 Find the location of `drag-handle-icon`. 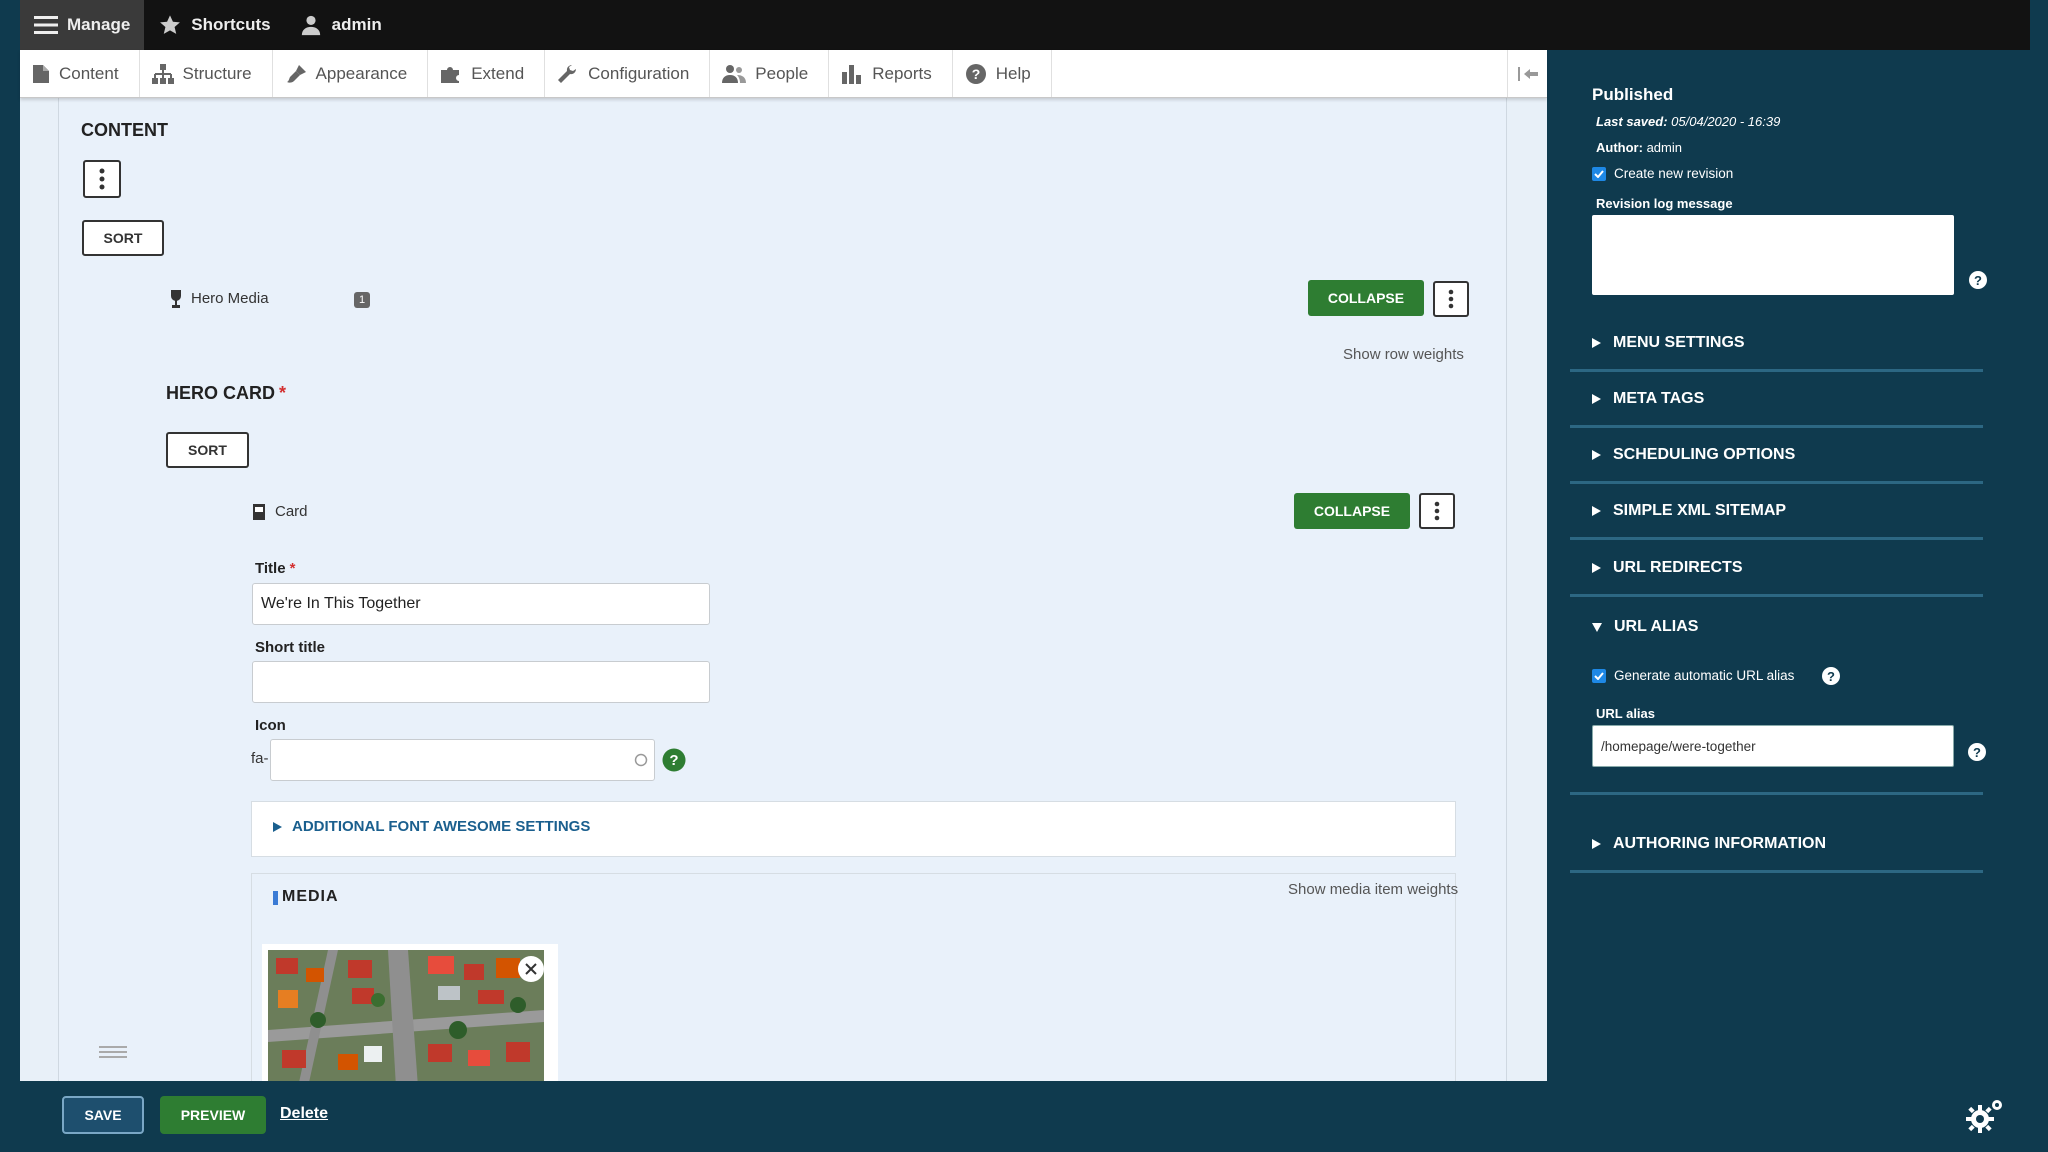

drag-handle-icon is located at coordinates (113, 1052).